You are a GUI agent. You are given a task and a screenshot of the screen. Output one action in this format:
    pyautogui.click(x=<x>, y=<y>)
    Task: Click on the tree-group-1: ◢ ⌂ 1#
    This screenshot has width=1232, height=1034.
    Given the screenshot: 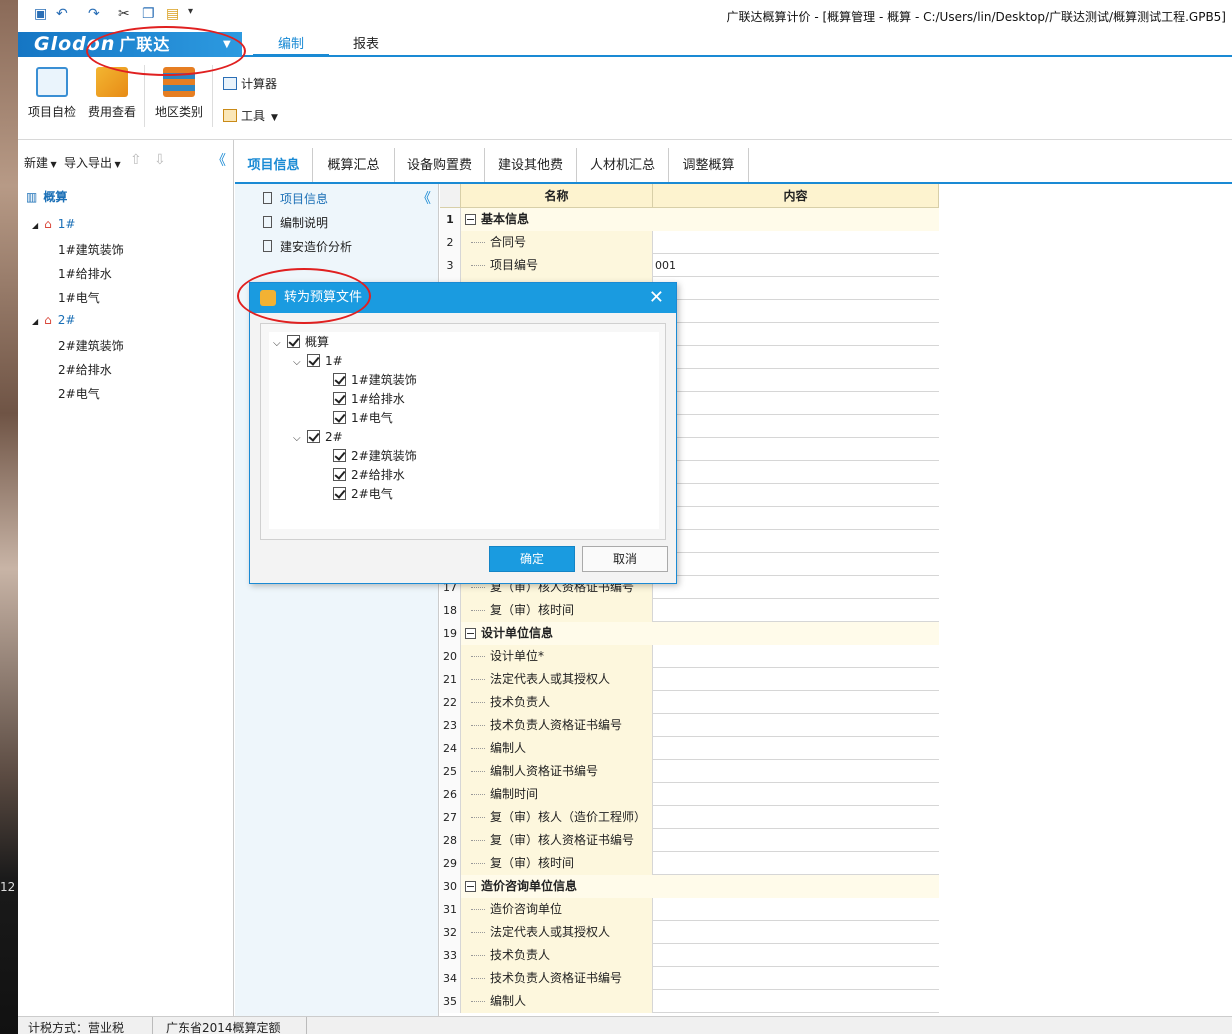 What is the action you would take?
    pyautogui.click(x=53, y=224)
    